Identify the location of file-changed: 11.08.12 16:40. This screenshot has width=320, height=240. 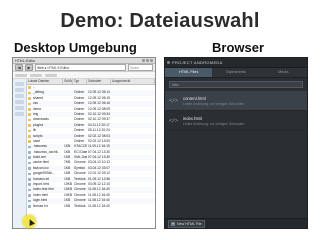
(99, 205).